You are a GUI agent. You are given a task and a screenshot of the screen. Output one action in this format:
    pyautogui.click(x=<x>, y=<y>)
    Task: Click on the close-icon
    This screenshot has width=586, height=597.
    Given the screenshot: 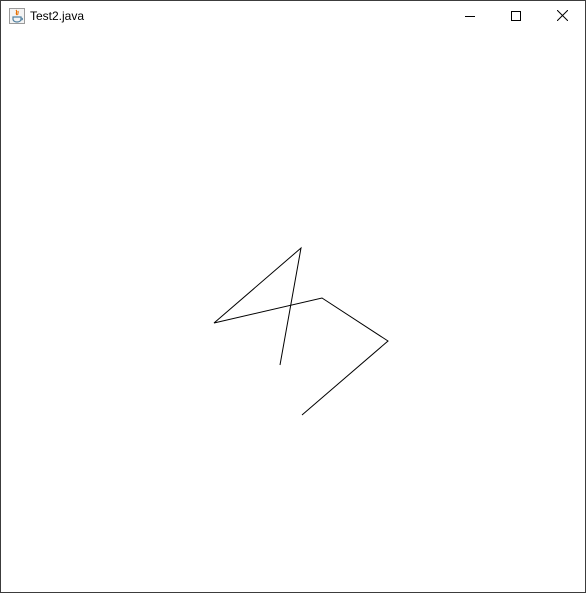 What is the action you would take?
    pyautogui.click(x=562, y=17)
    